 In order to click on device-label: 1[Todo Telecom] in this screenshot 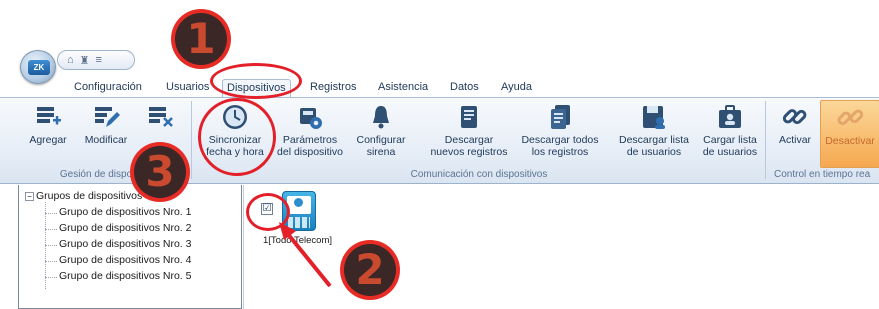, I will do `click(298, 240)`.